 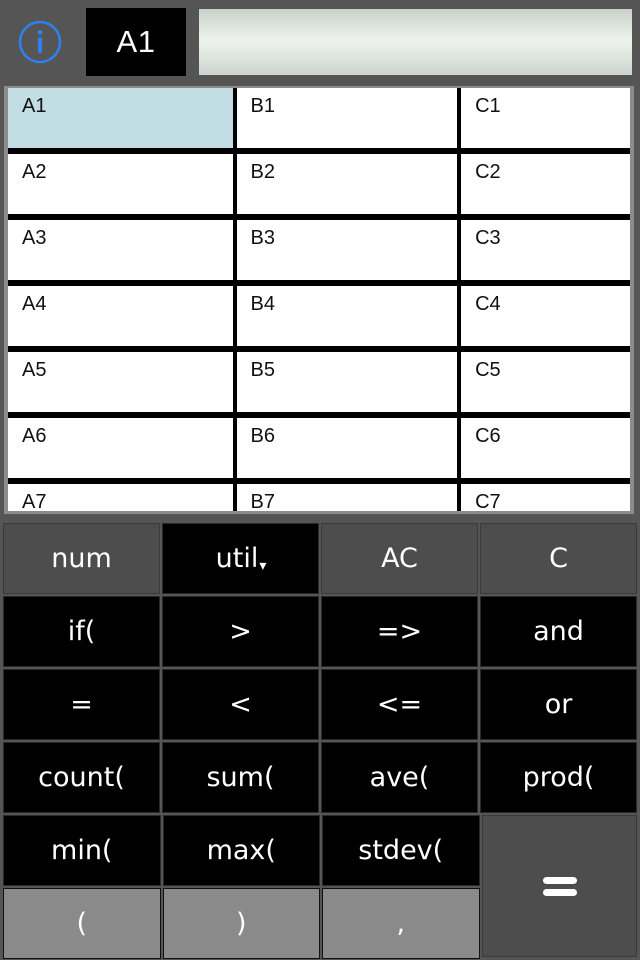 I want to click on key-greater-equal: =>, so click(x=399, y=631).